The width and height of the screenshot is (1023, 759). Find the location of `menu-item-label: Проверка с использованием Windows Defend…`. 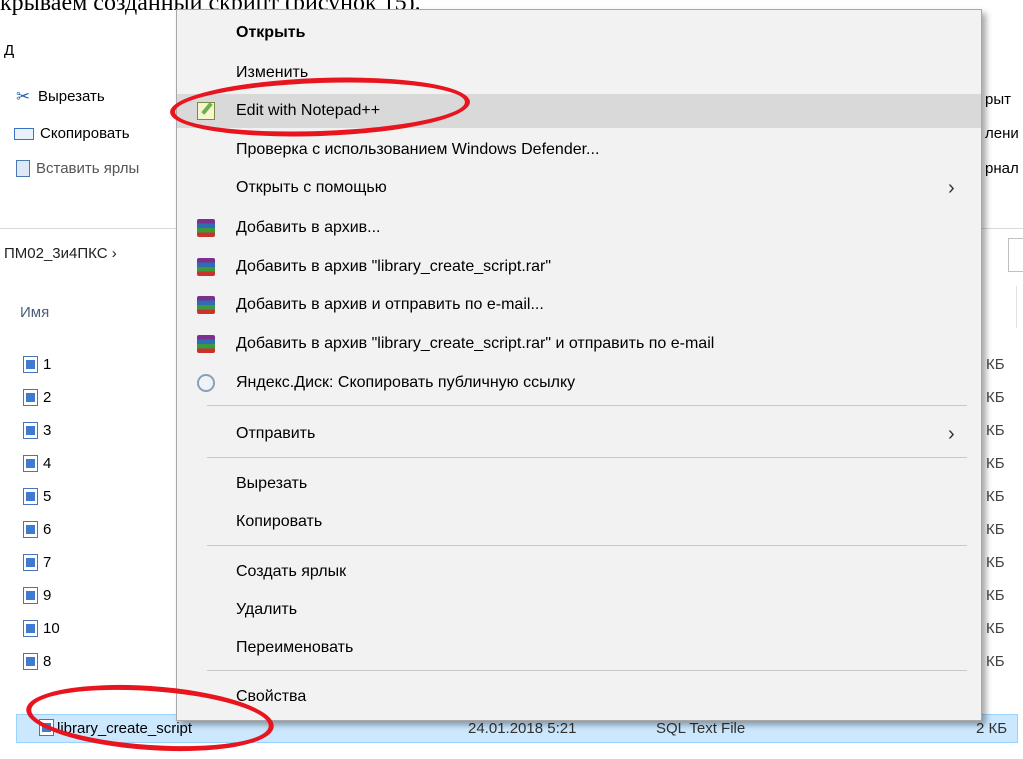

menu-item-label: Проверка с использованием Windows Defend… is located at coordinates (418, 149).